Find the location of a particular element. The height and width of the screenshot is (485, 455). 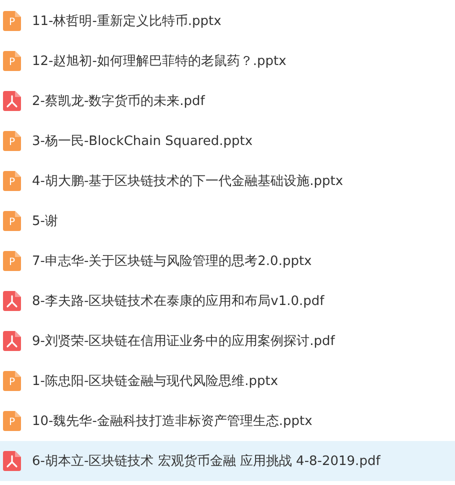

file-row: 9-刘贤荣-区块链在信用证业务中的应用案例探讨.pdf is located at coordinates (227, 341).